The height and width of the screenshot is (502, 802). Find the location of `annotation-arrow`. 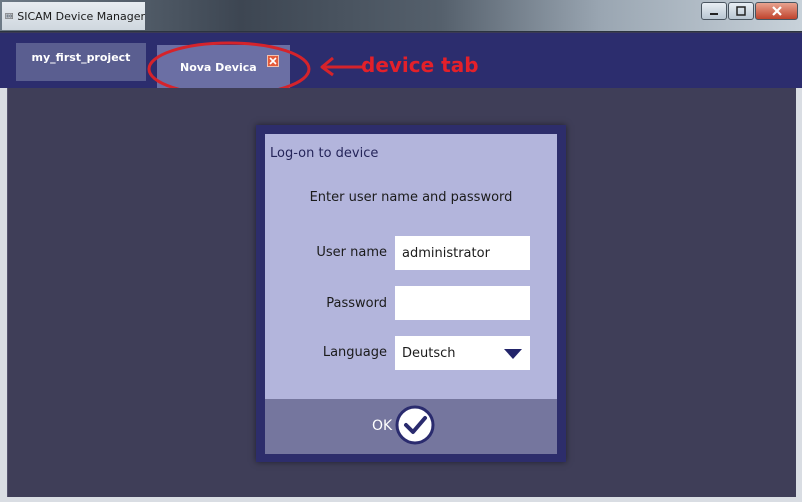

annotation-arrow is located at coordinates (341, 66).